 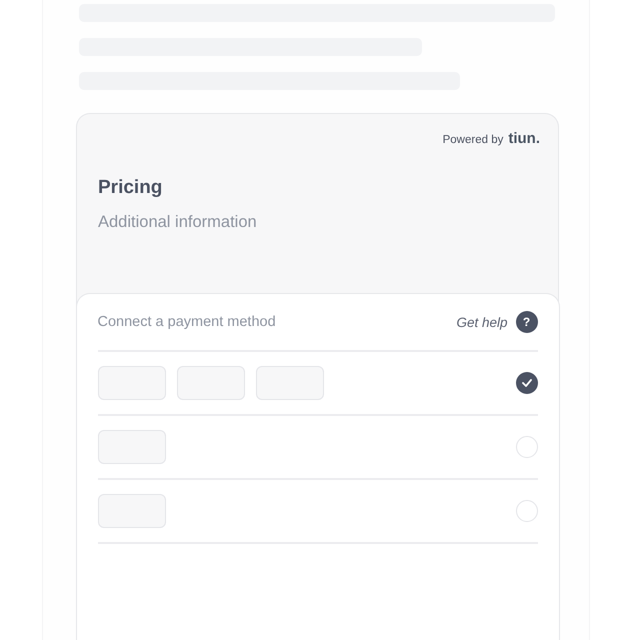 I want to click on powered-by-text: Powered by, so click(x=473, y=140).